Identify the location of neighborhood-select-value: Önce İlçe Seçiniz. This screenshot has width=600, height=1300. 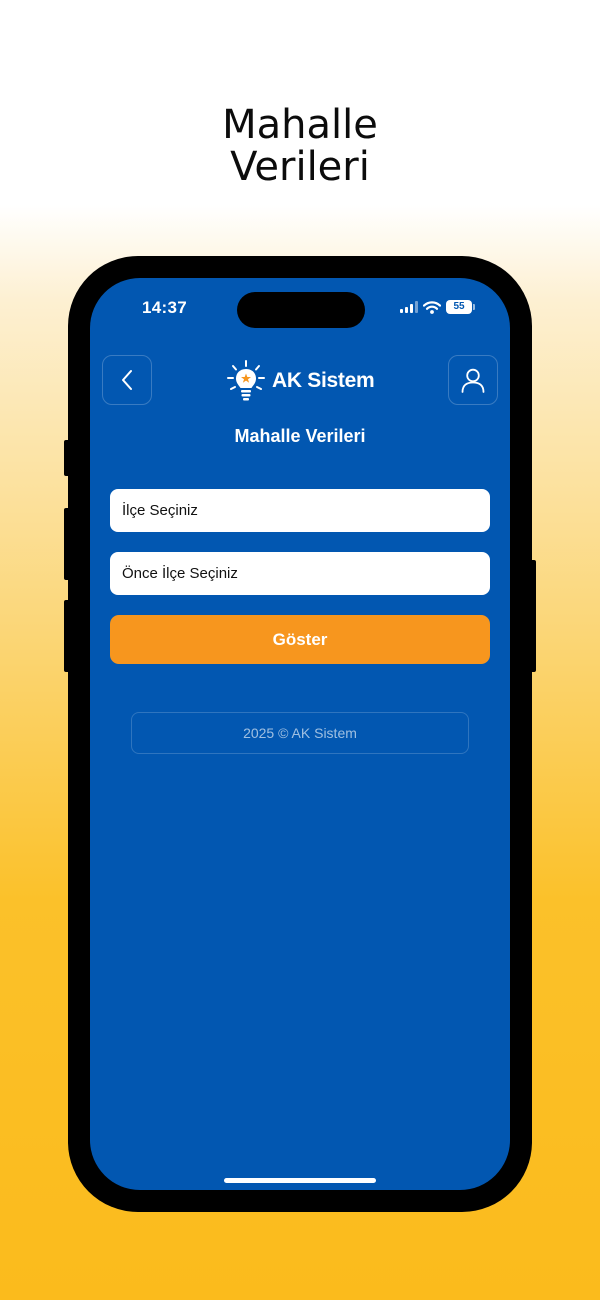
(180, 573).